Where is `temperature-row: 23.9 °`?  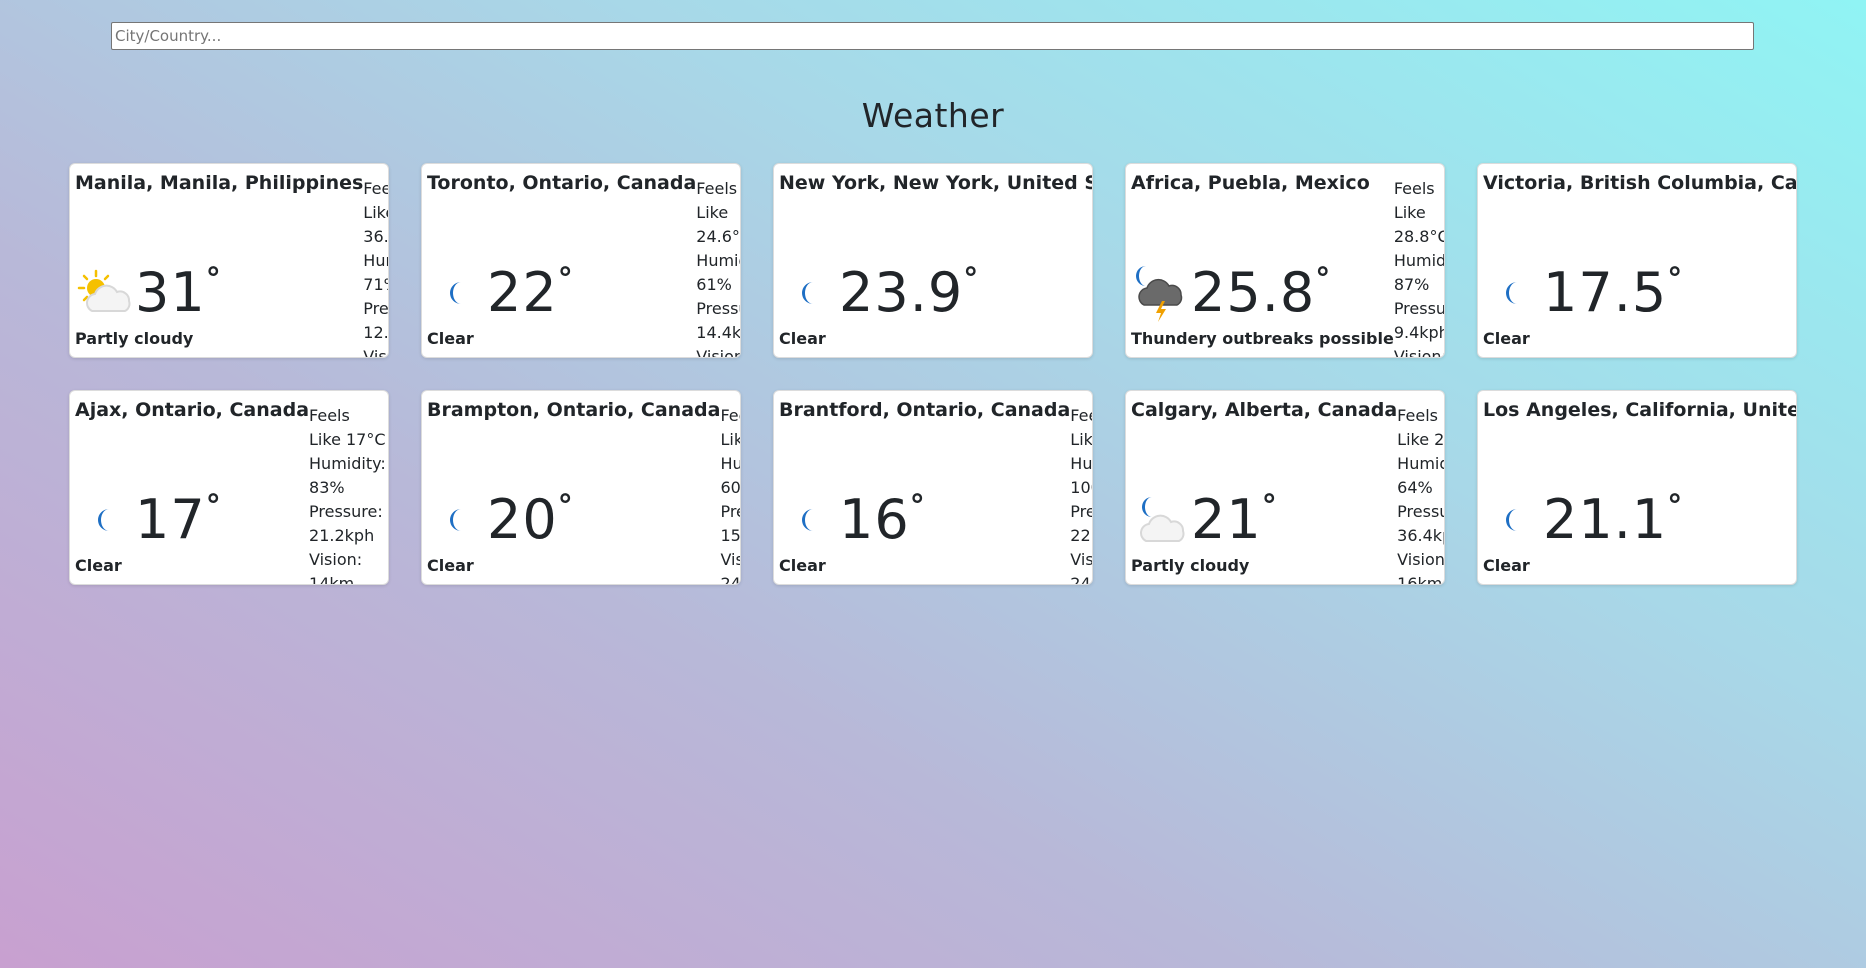
temperature-row: 23.9 ° is located at coordinates (935, 292).